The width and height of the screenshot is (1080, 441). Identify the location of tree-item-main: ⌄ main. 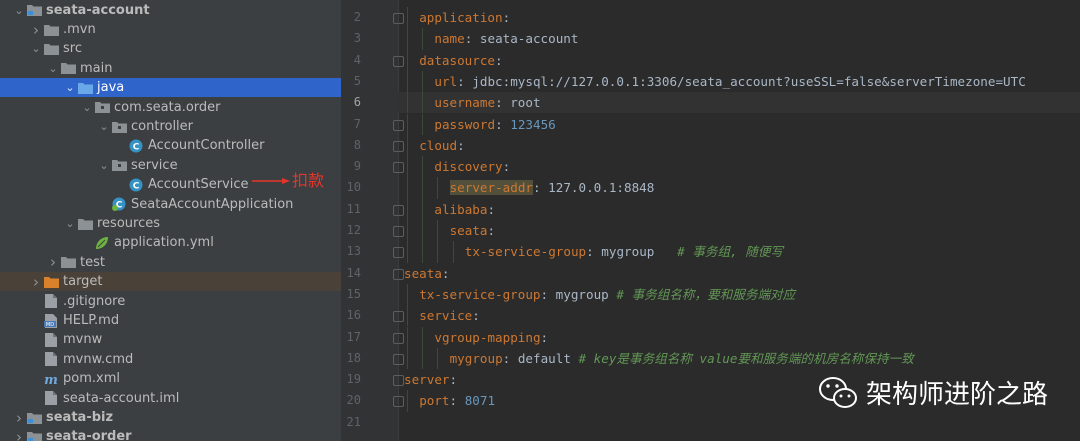
(170, 68).